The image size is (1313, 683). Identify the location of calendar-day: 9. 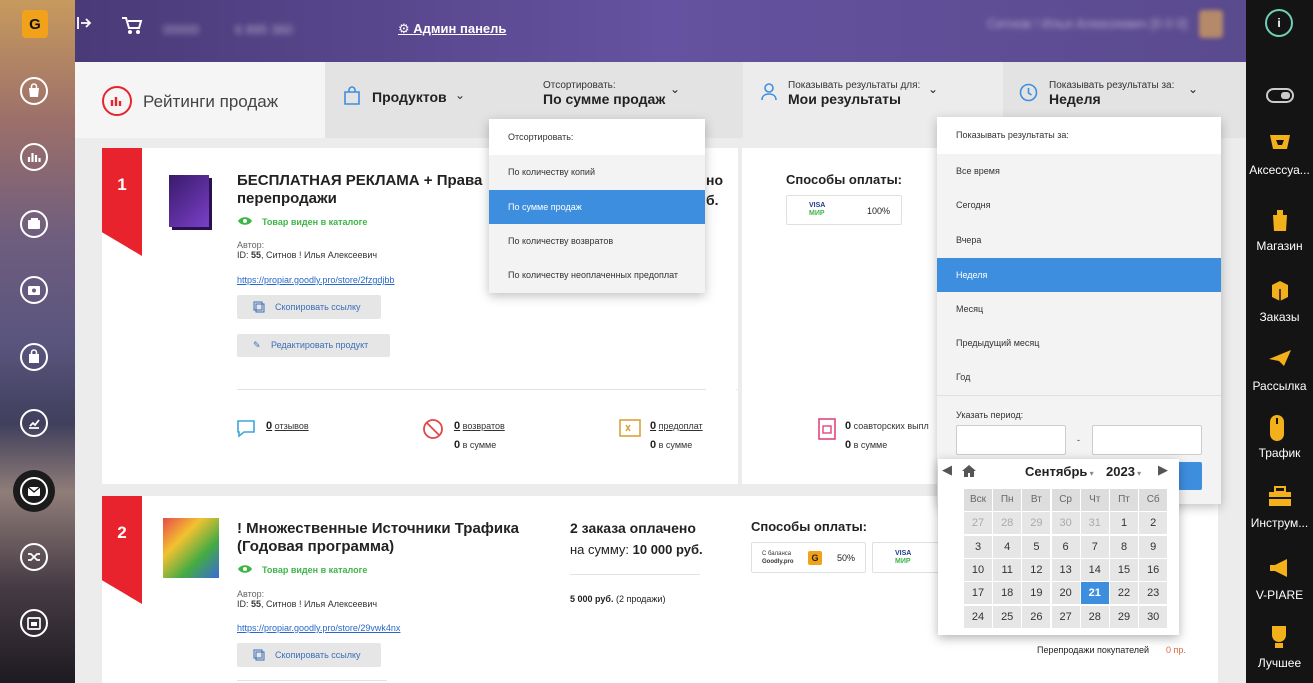
(1153, 546).